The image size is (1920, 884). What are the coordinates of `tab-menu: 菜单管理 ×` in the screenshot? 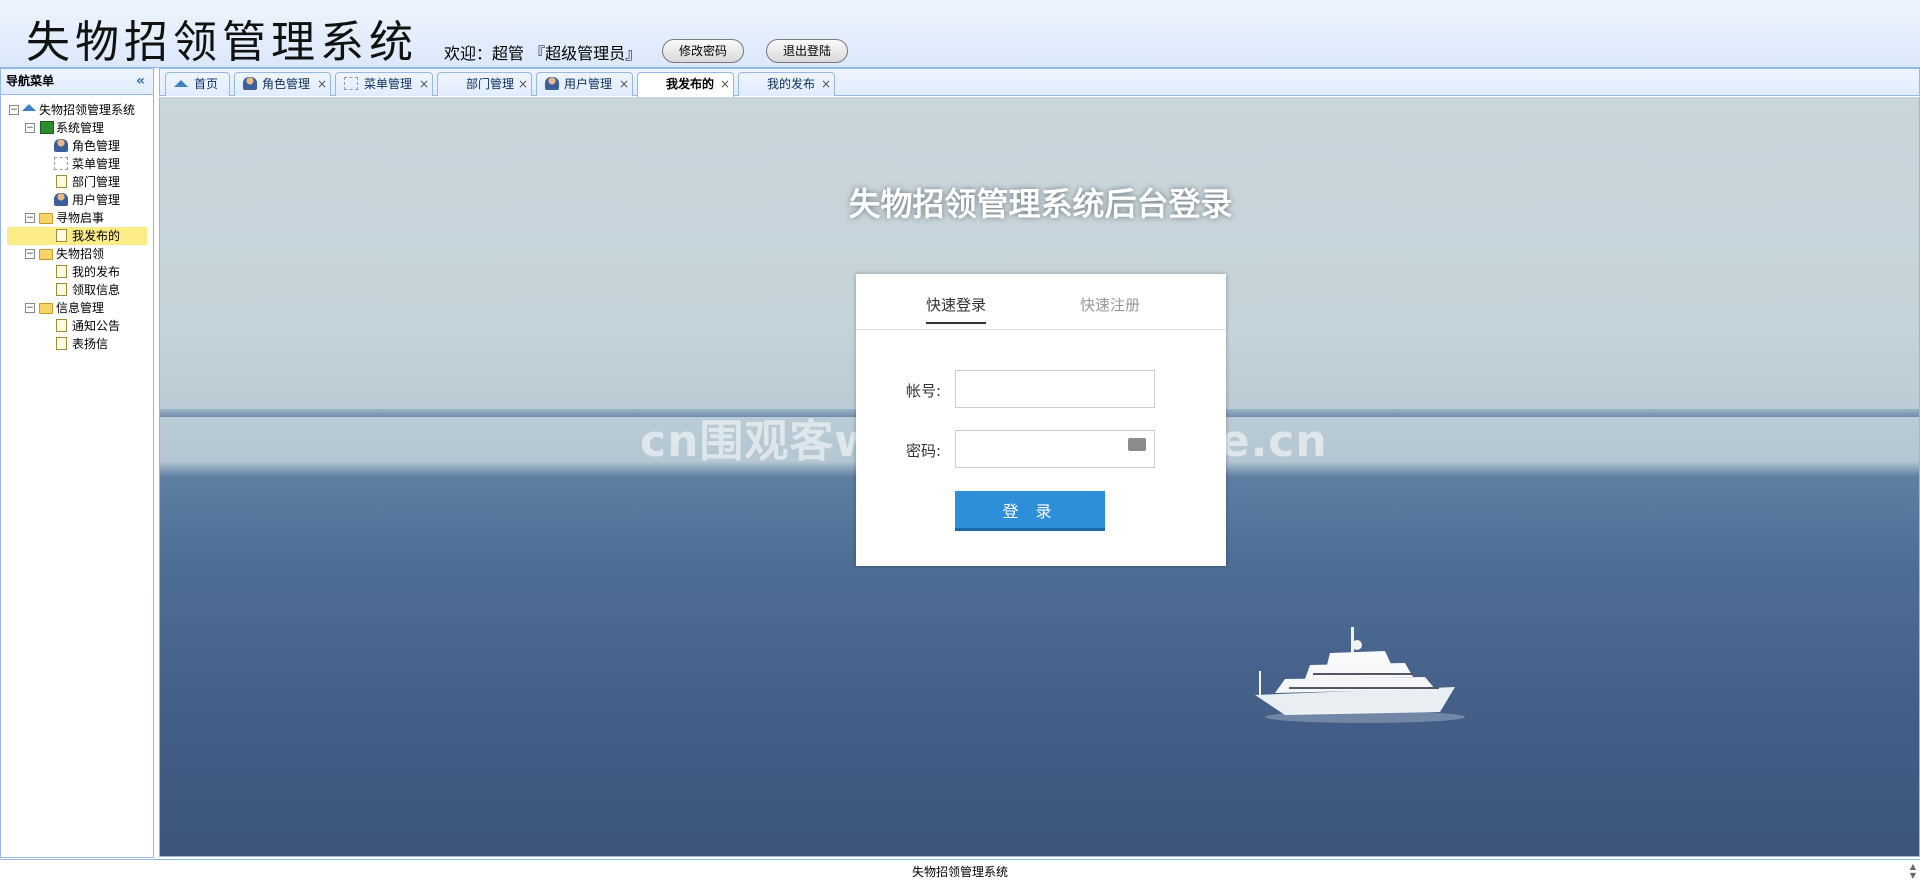 It's located at (384, 84).